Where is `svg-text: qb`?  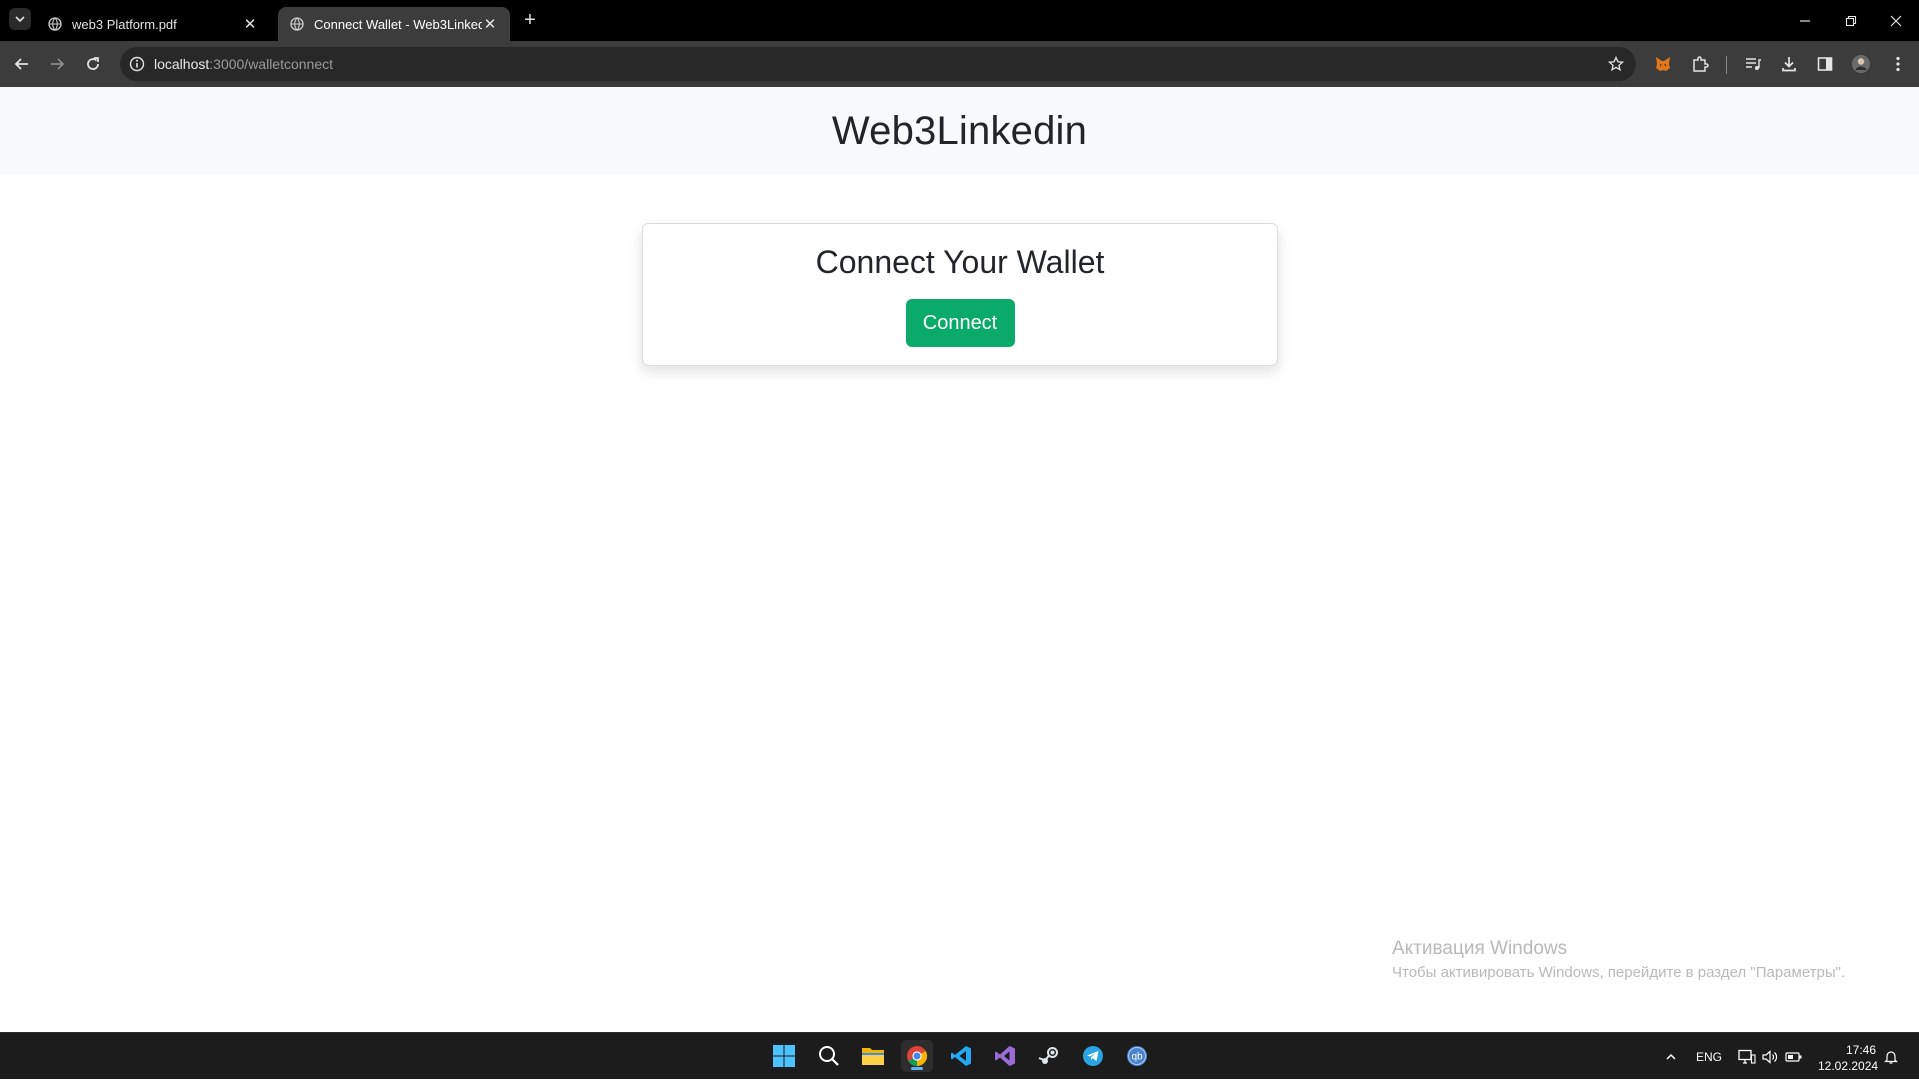
svg-text: qb is located at coordinates (1137, 1057).